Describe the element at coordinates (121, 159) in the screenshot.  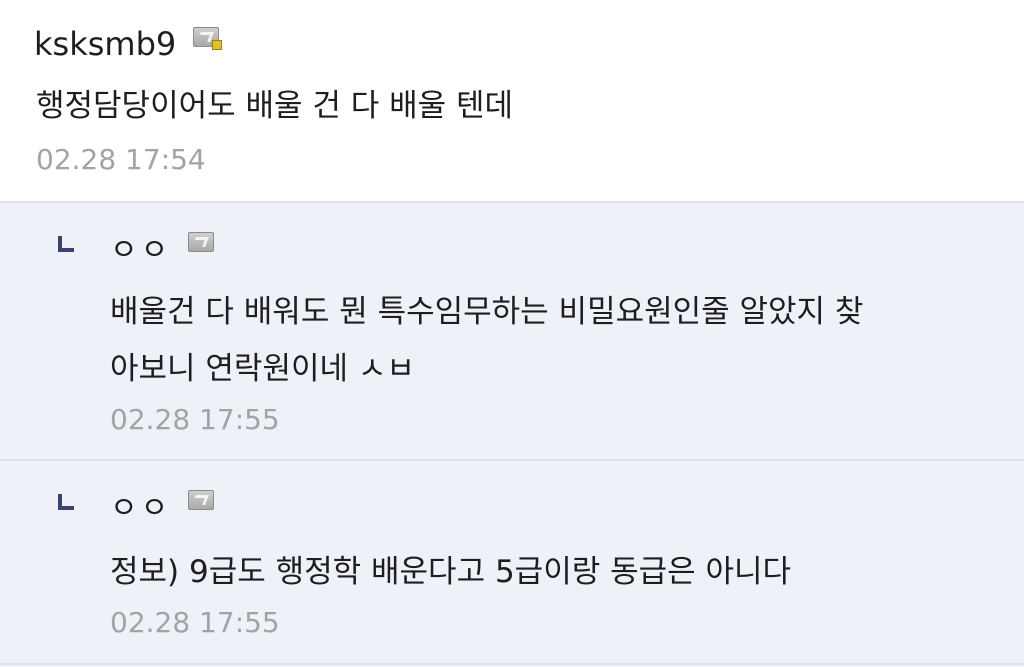
I see `comment-timestamp: 02.28 17:54` at that location.